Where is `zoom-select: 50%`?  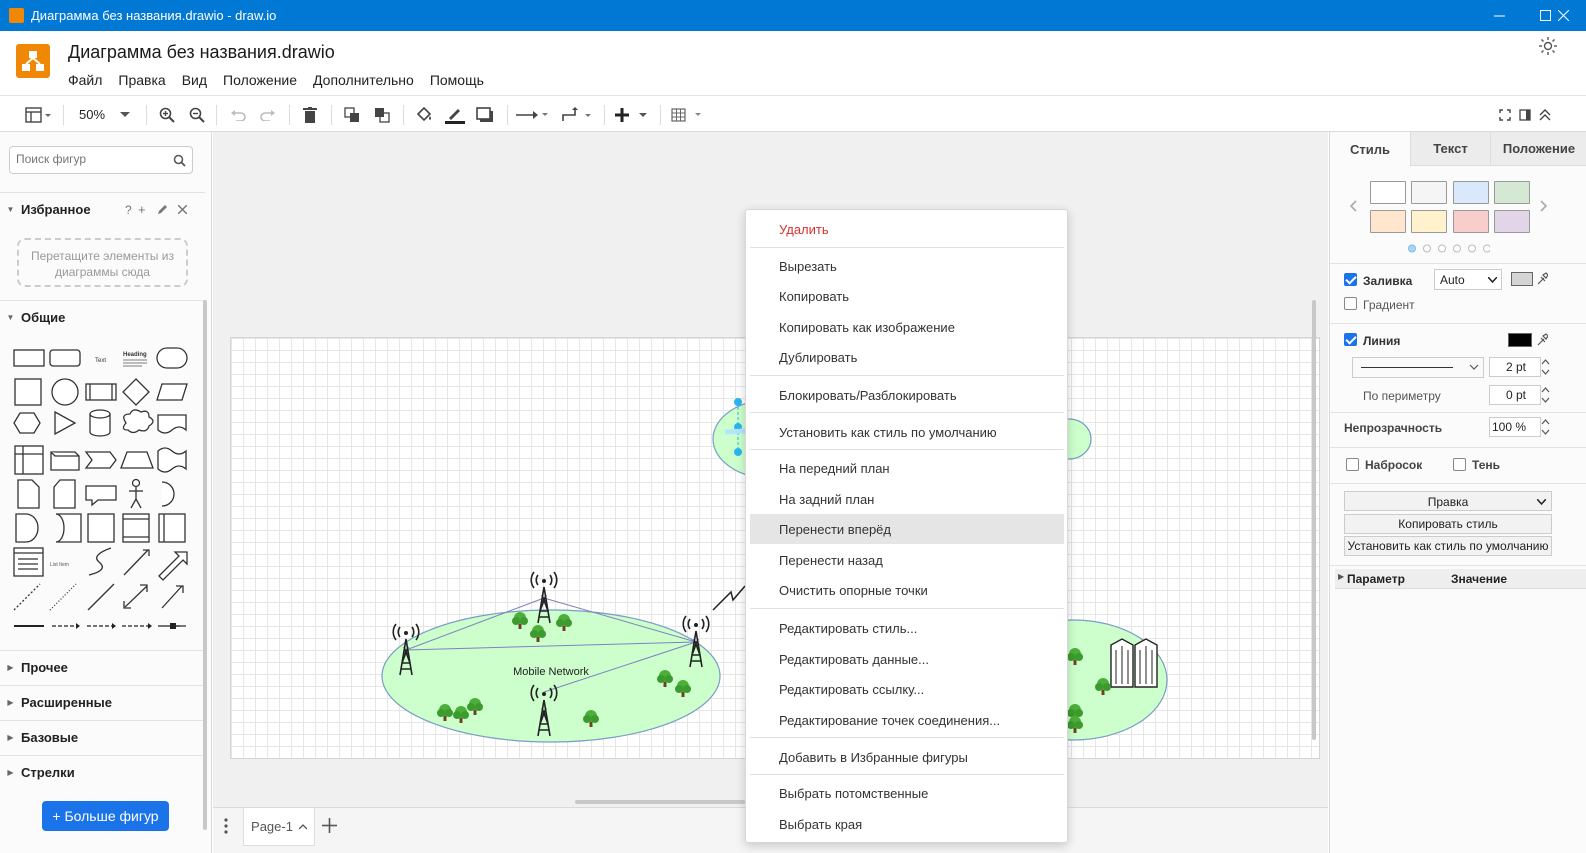 zoom-select: 50% is located at coordinates (103, 114).